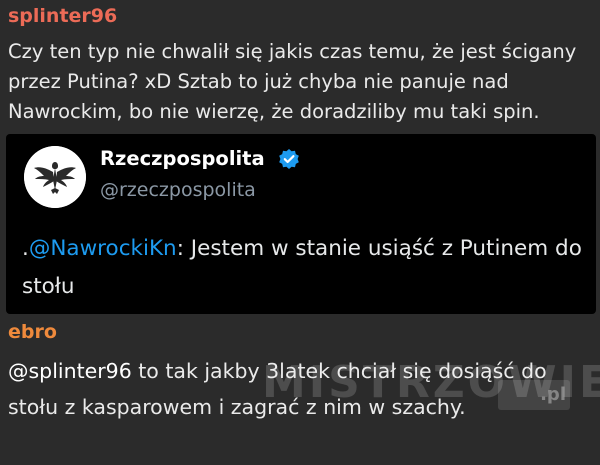  What do you see at coordinates (62, 16) in the screenshot?
I see `comment-author: splinter96` at bounding box center [62, 16].